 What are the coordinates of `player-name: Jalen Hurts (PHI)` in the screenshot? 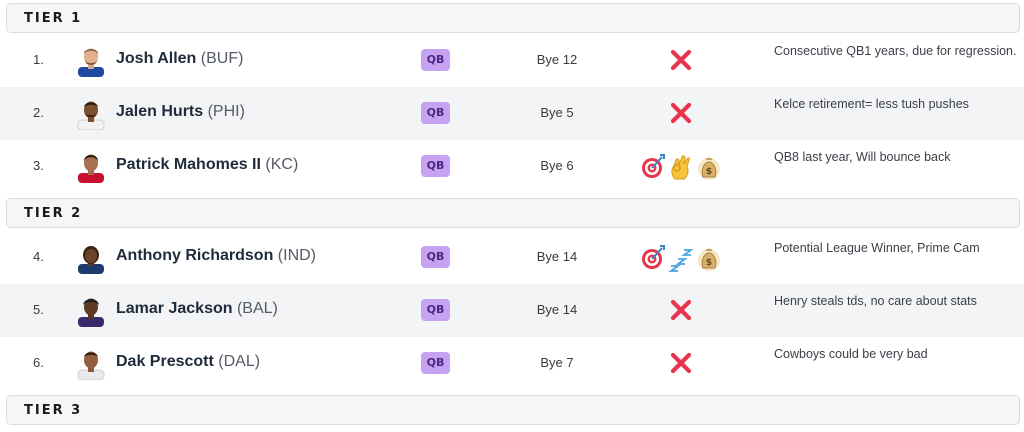 It's located at (180, 112).